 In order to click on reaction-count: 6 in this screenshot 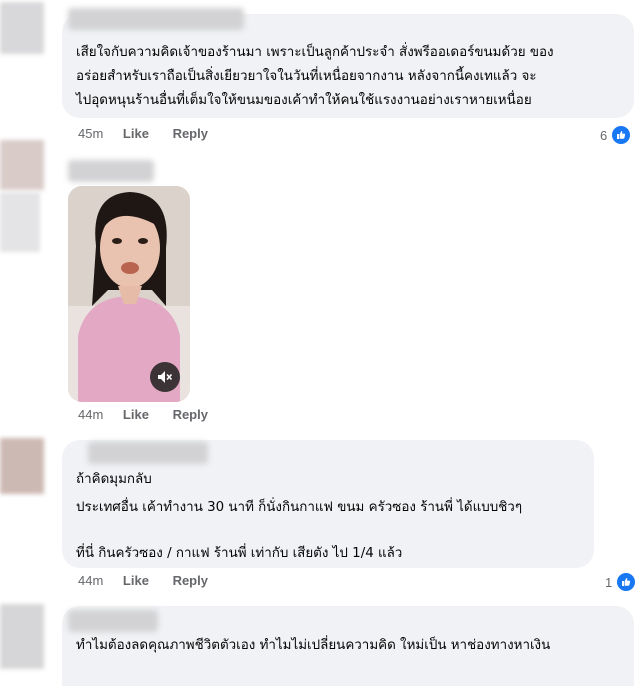, I will do `click(616, 135)`.